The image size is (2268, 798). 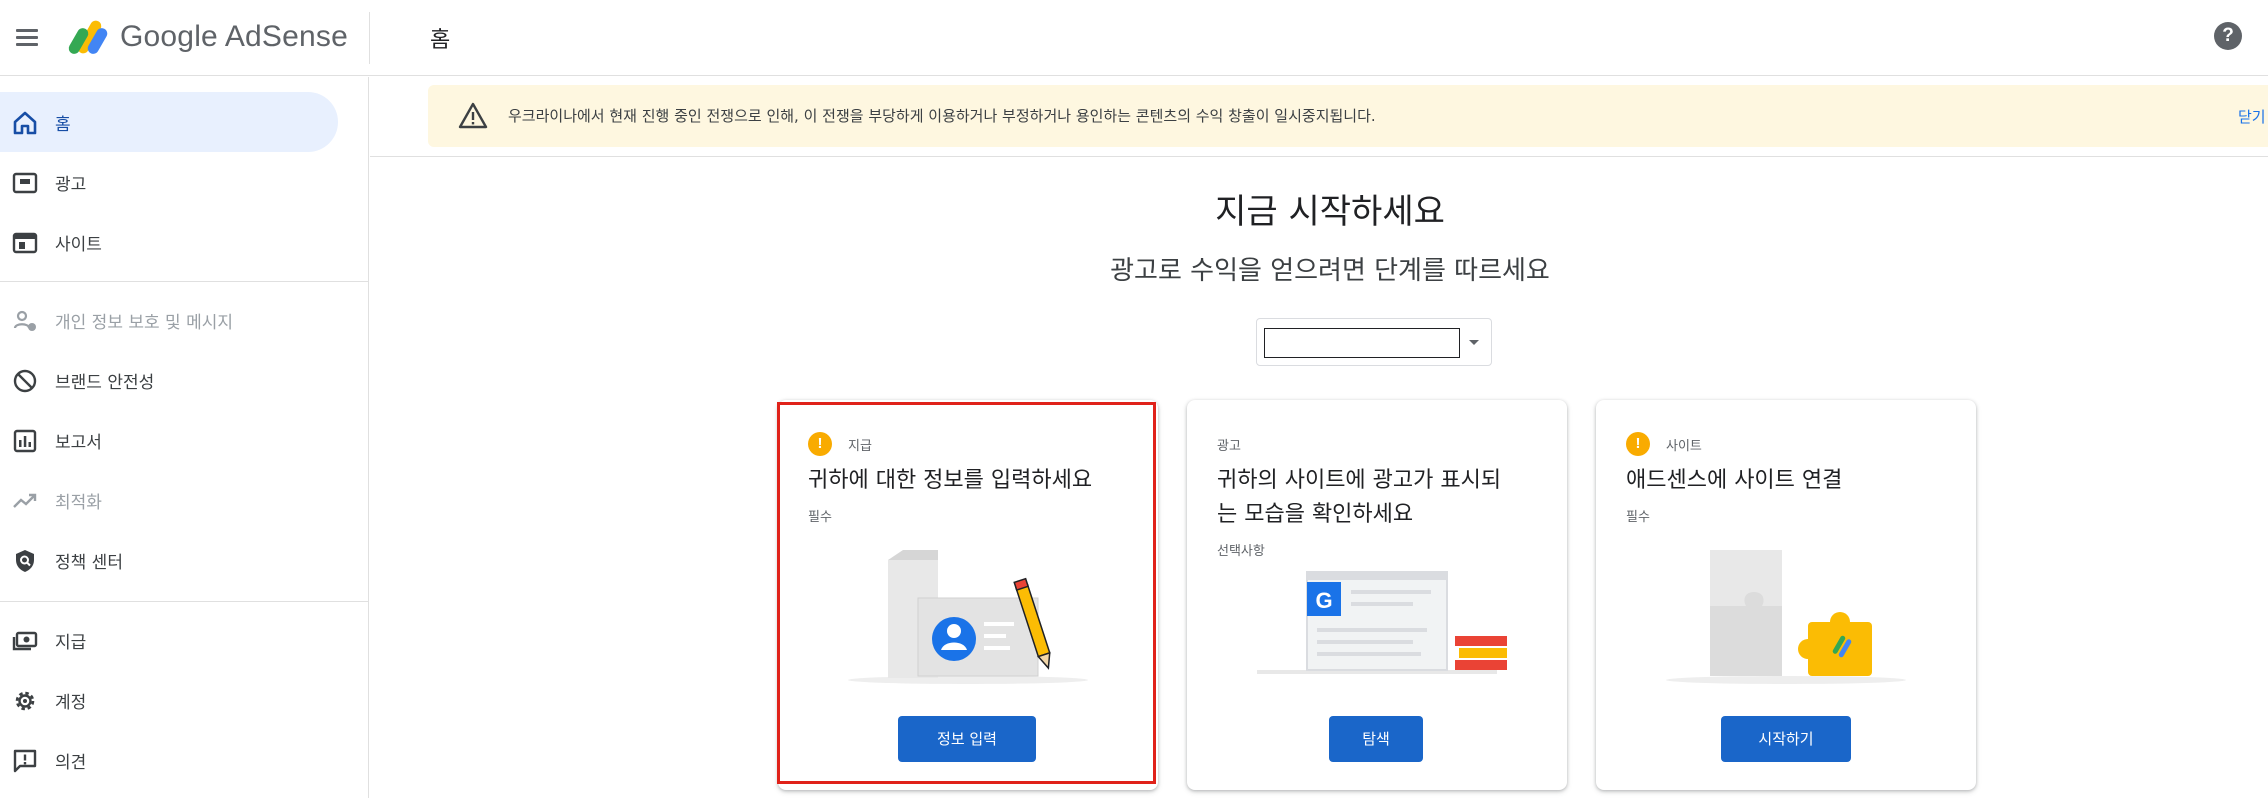 I want to click on gear-icon, so click(x=25, y=701).